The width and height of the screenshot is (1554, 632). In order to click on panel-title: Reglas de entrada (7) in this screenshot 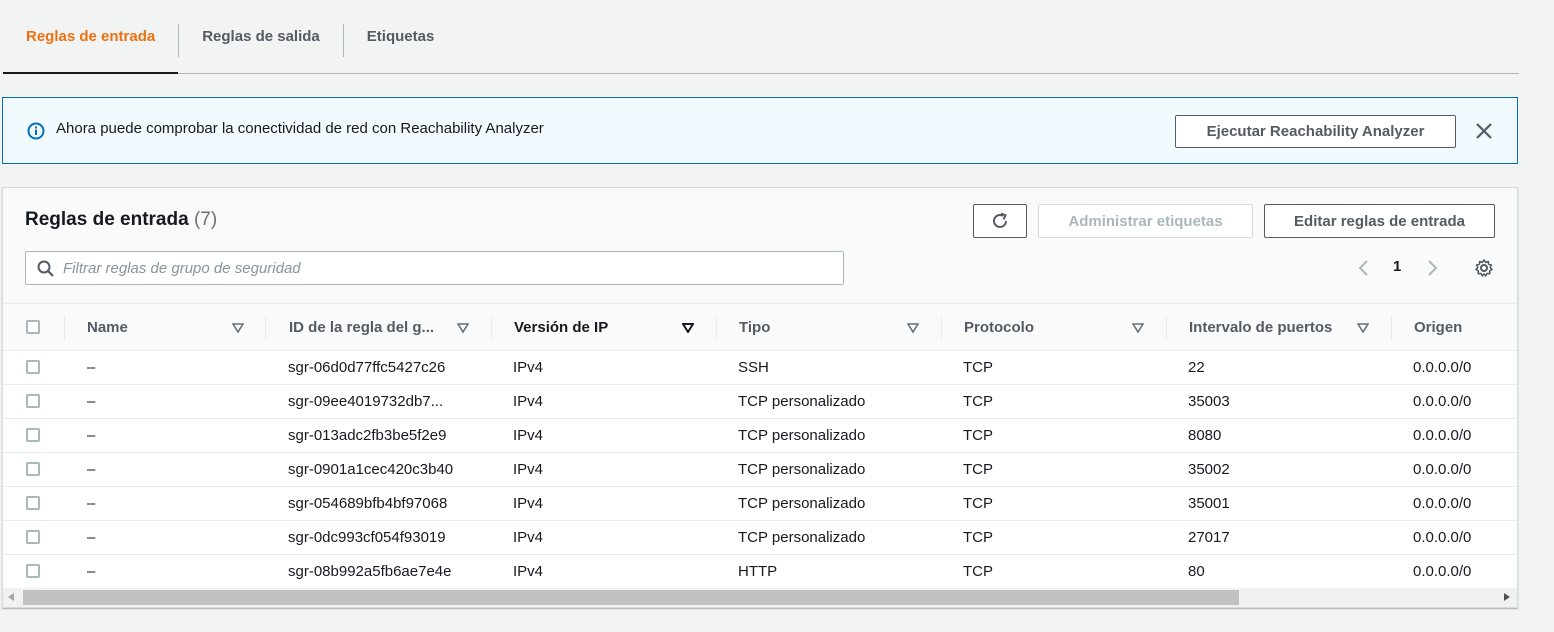, I will do `click(121, 220)`.